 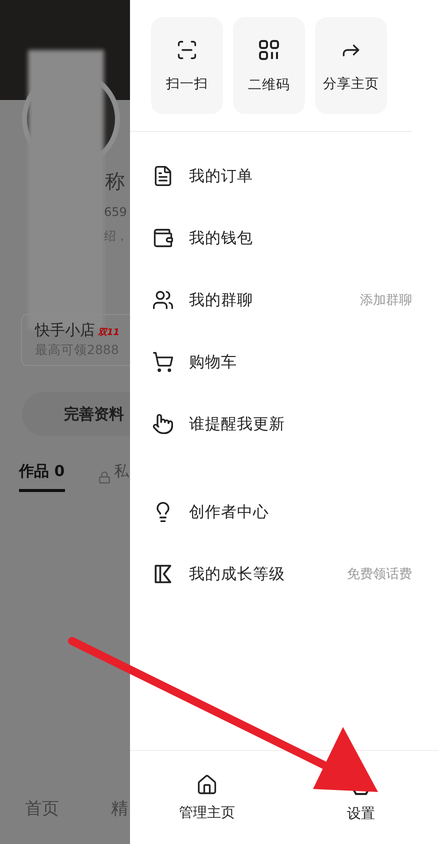 What do you see at coordinates (115, 212) in the screenshot?
I see `id-text: 659` at bounding box center [115, 212].